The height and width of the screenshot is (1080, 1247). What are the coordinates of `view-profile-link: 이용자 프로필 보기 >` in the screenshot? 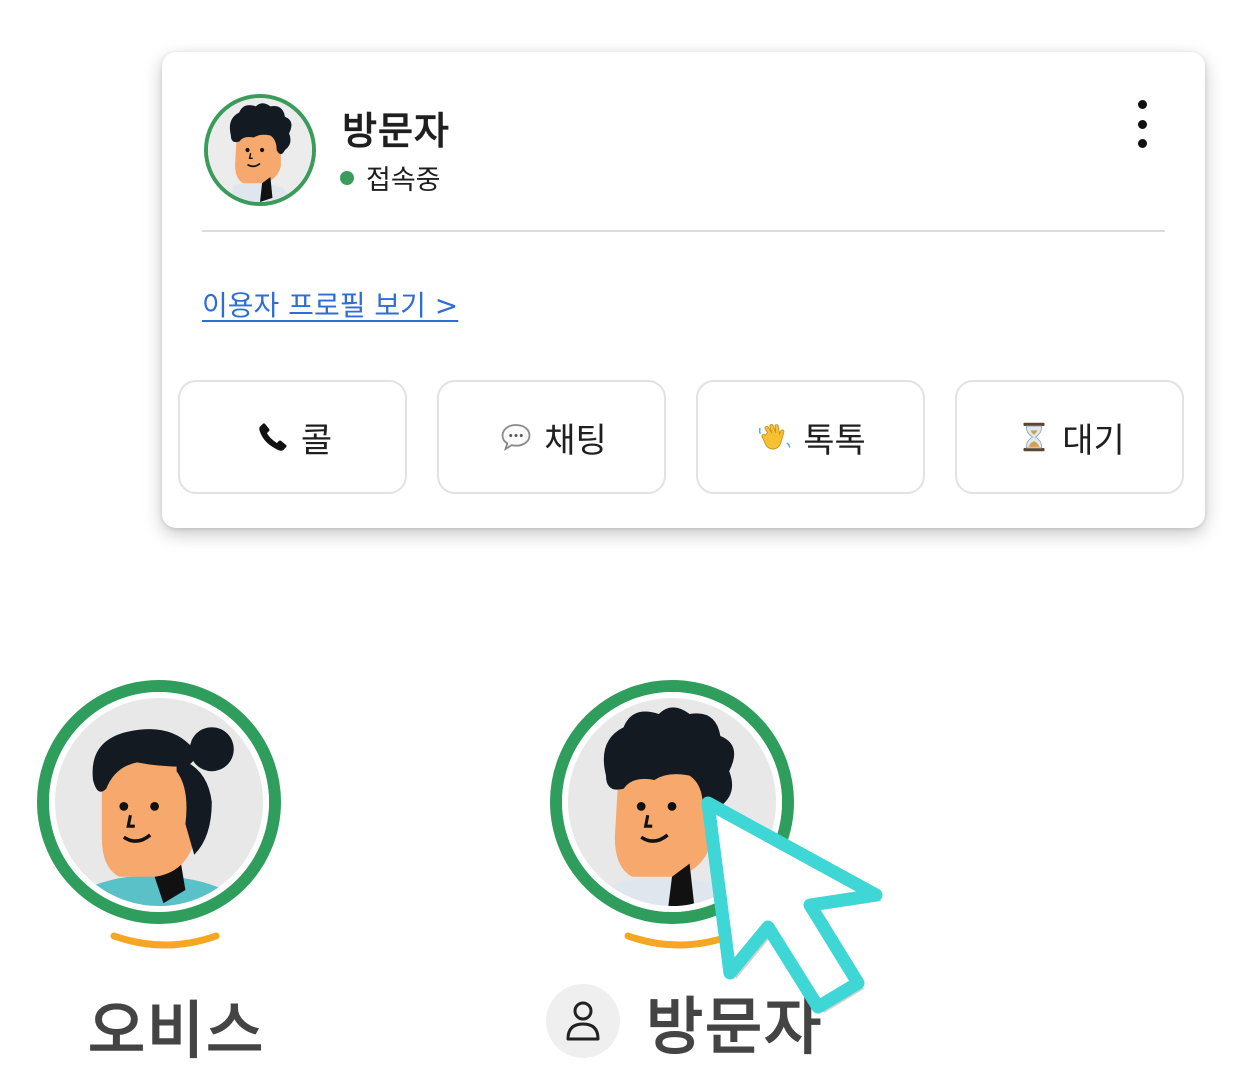 It's located at (330, 304).